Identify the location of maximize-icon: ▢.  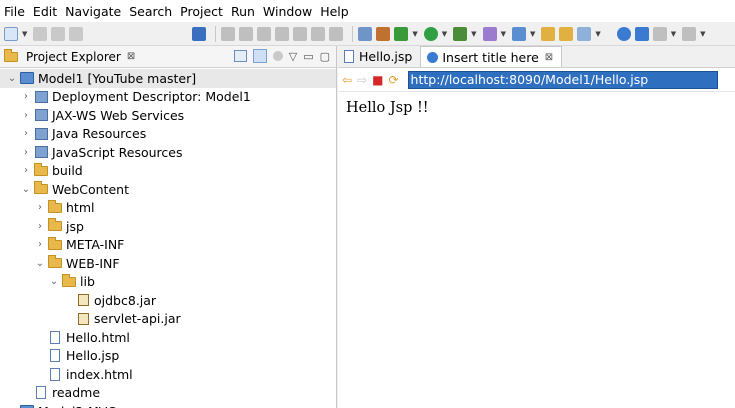
(325, 56).